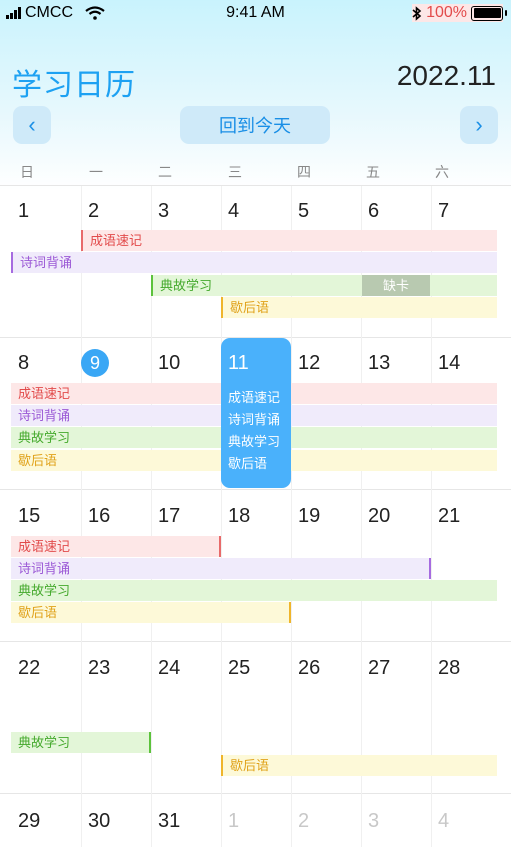 This screenshot has width=511, height=847. Describe the element at coordinates (396, 285) in the screenshot. I see `missed-checkin-badge: 缺卡` at that location.